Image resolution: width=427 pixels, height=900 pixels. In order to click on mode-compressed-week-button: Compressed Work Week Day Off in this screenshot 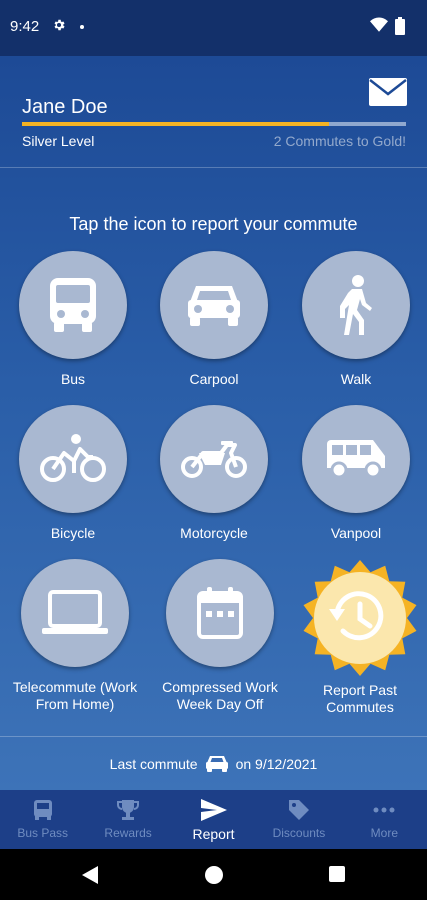, I will do `click(220, 636)`.